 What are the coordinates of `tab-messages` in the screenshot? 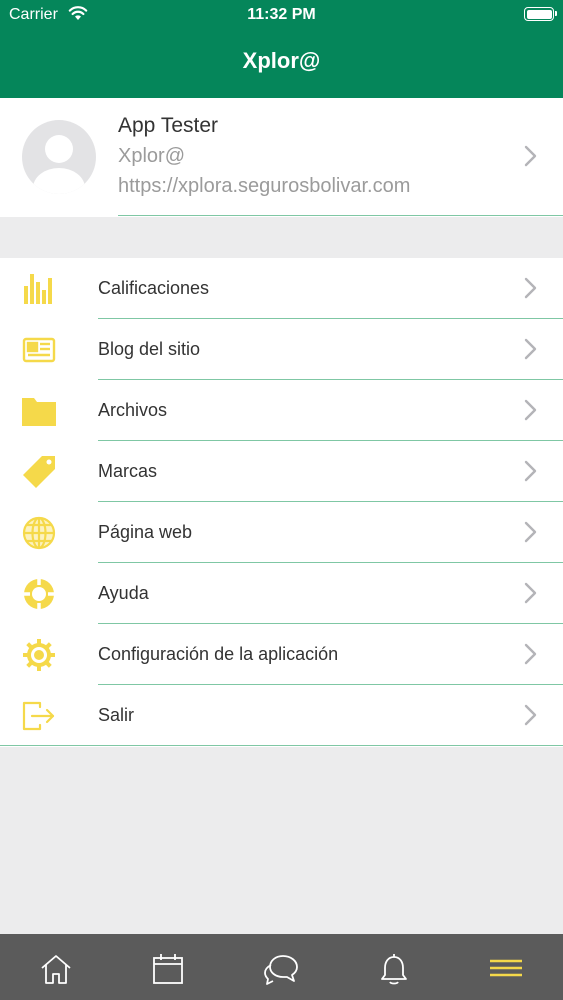 It's located at (281, 967).